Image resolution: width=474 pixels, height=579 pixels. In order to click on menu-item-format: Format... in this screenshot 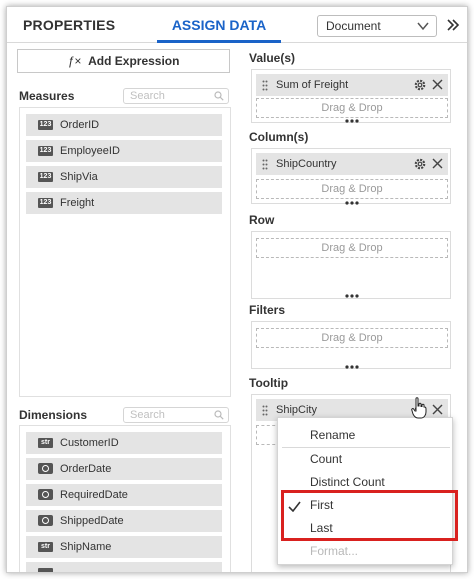, I will do `click(334, 551)`.